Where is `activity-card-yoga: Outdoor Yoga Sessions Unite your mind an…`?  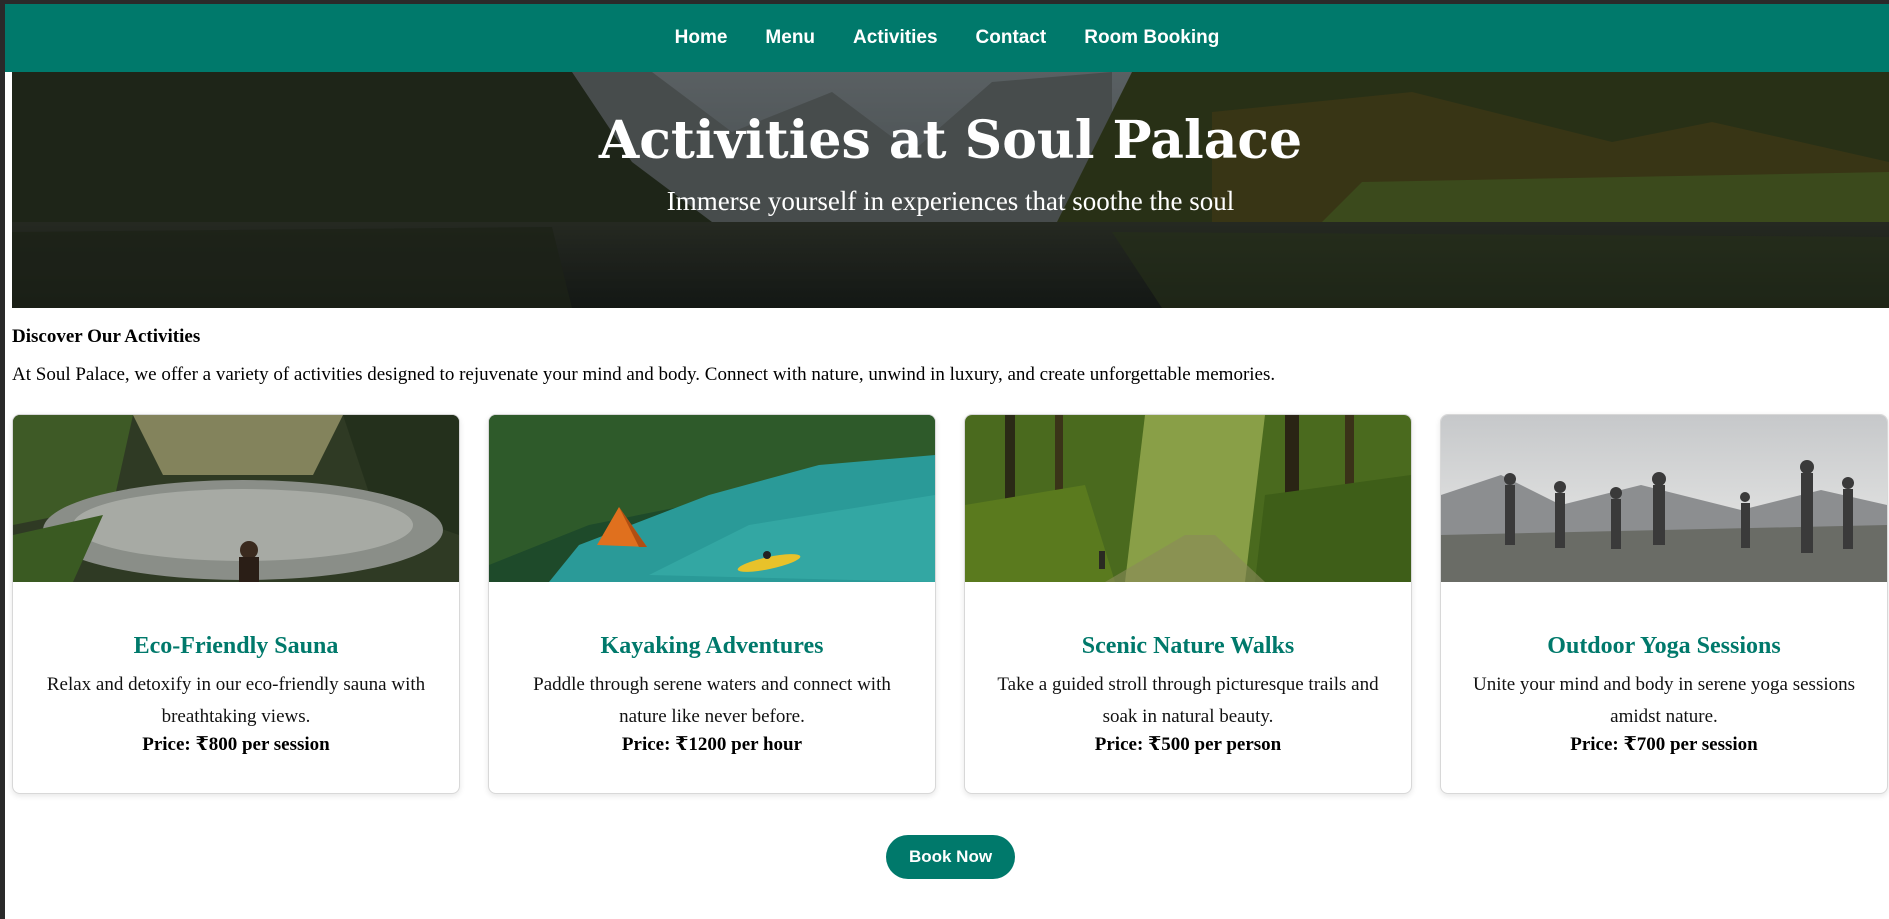 activity-card-yoga: Outdoor Yoga Sessions Unite your mind an… is located at coordinates (1664, 604).